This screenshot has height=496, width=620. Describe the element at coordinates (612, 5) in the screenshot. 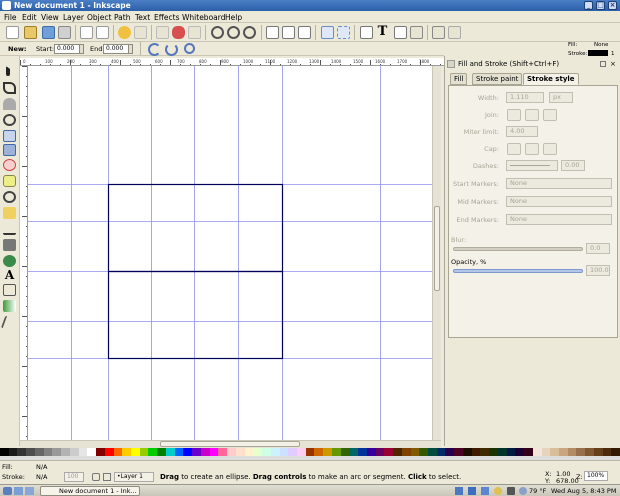

I see `close-icon: ×` at that location.